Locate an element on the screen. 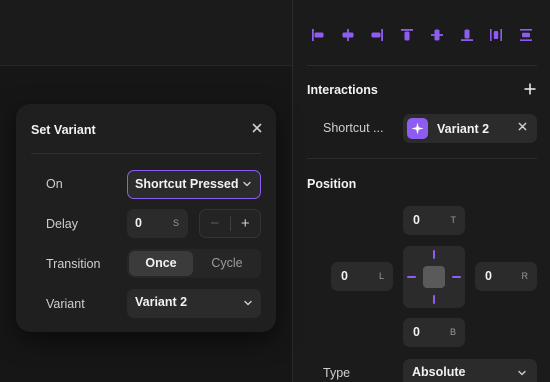 The image size is (550, 382). alignment-toolbar is located at coordinates (422, 35).